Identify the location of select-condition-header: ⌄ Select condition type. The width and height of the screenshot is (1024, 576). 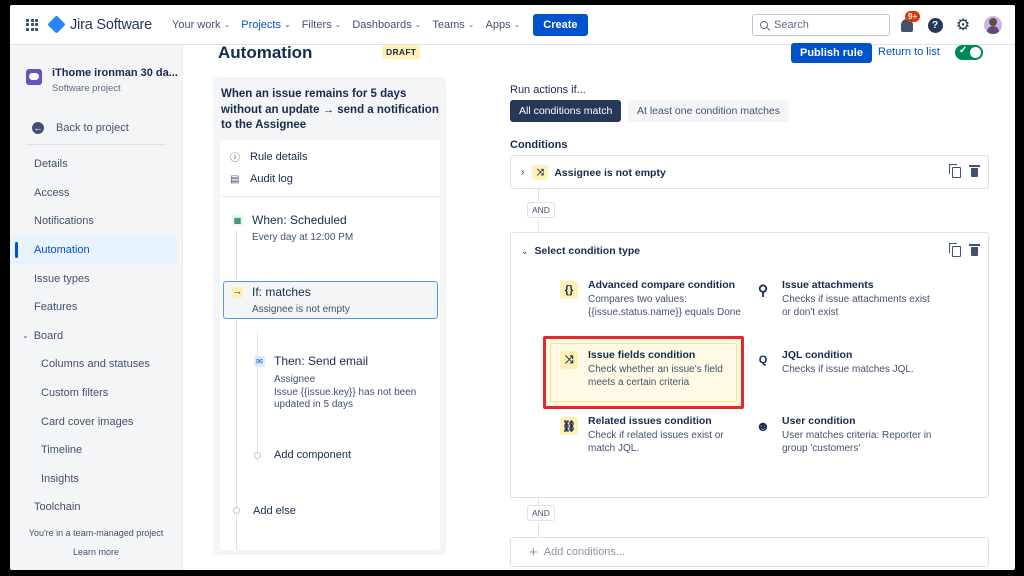
(580, 251).